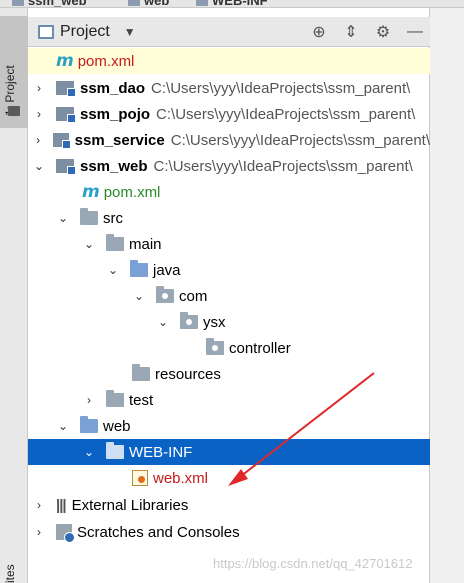 The height and width of the screenshot is (583, 464). I want to click on breadcrumb-item: web, so click(148, 3).